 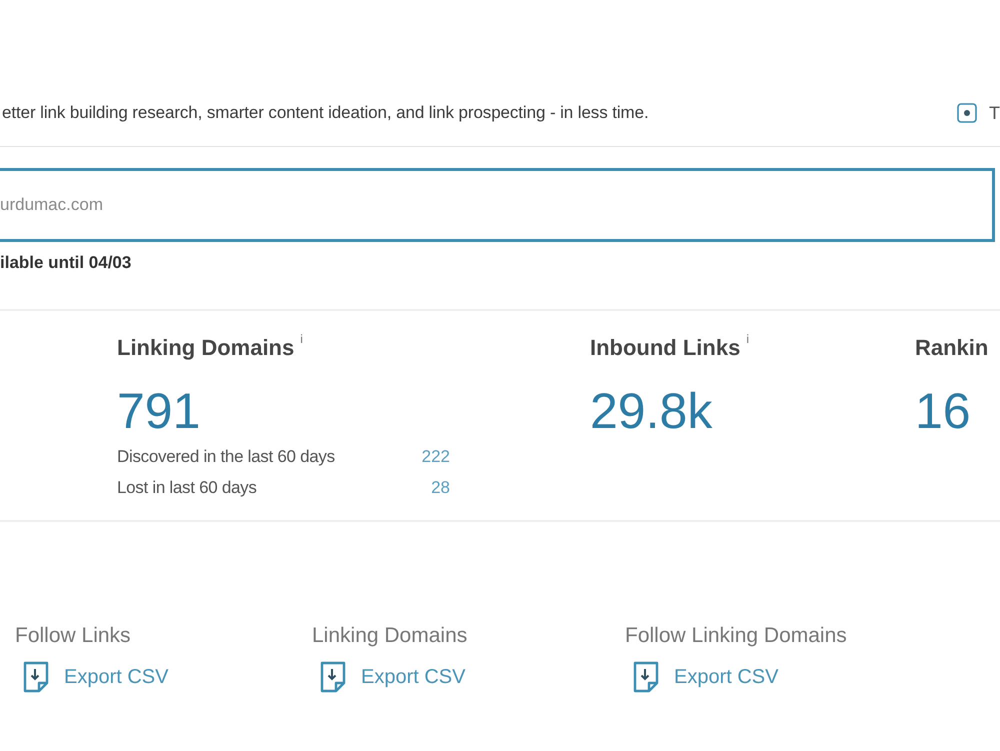 I want to click on domain-input: urdumac.com, so click(x=497, y=205).